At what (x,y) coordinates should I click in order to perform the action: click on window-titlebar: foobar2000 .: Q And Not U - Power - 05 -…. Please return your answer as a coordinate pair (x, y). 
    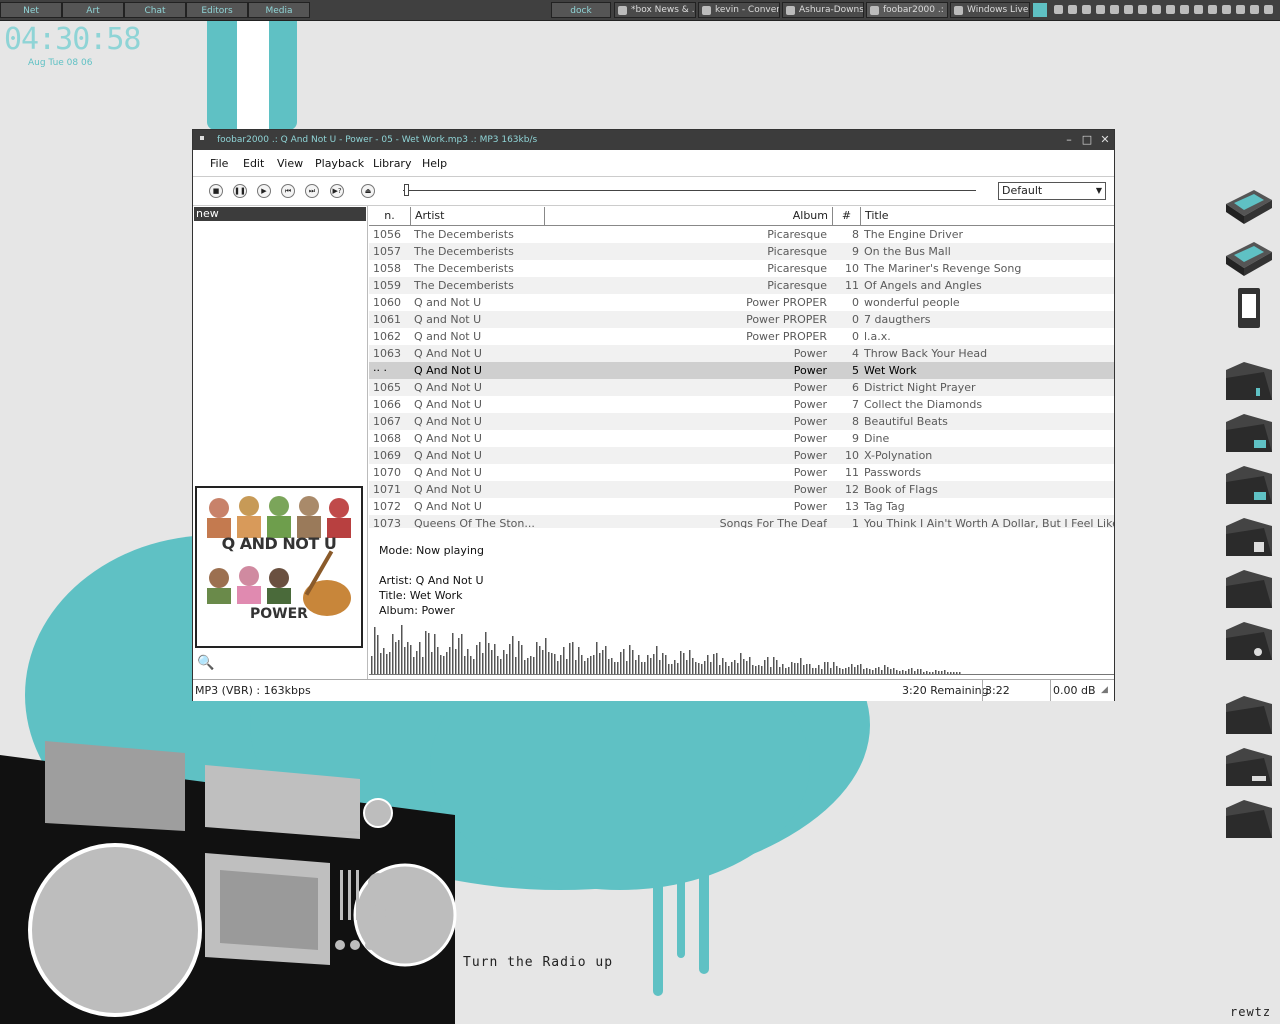
    Looking at the image, I should click on (653, 140).